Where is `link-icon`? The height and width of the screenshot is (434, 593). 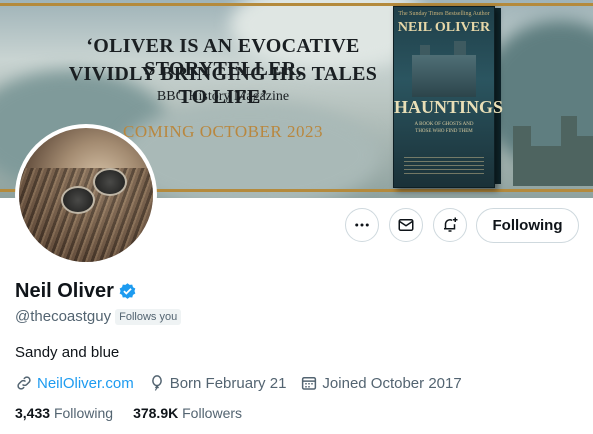
link-icon is located at coordinates (24, 383).